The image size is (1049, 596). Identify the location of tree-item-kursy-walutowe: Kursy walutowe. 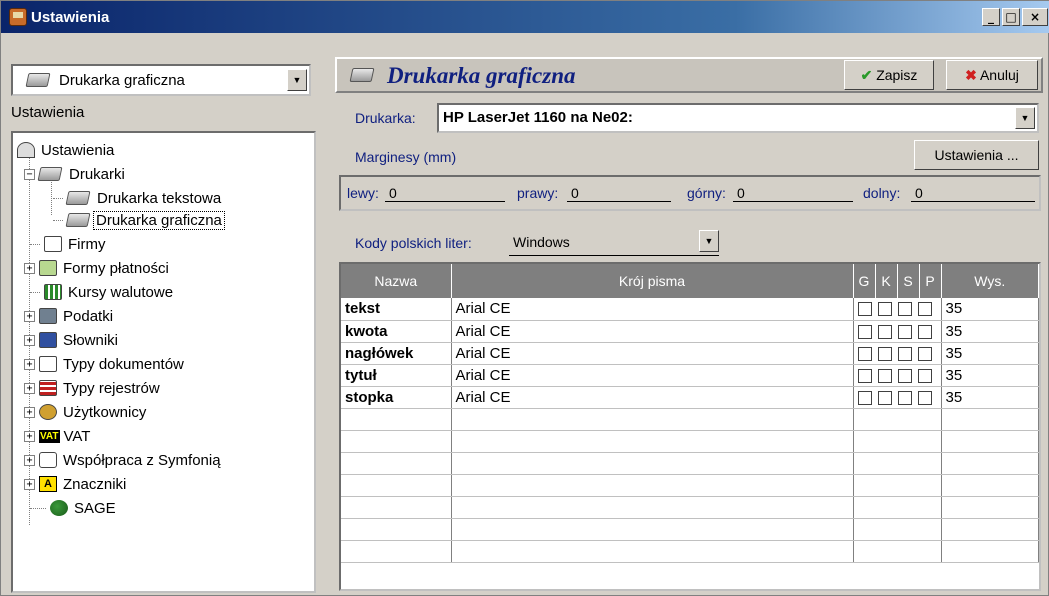
(101, 292).